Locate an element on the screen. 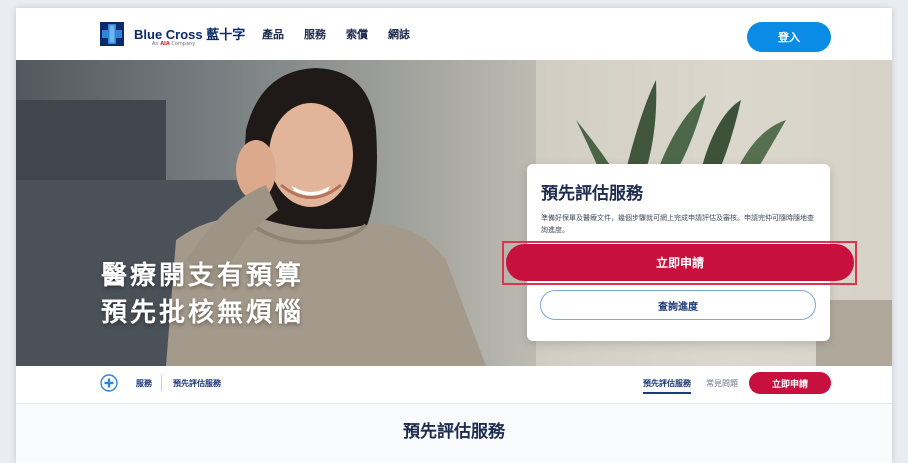 This screenshot has width=908, height=463. section-title: 預先評估服務 is located at coordinates (454, 432).